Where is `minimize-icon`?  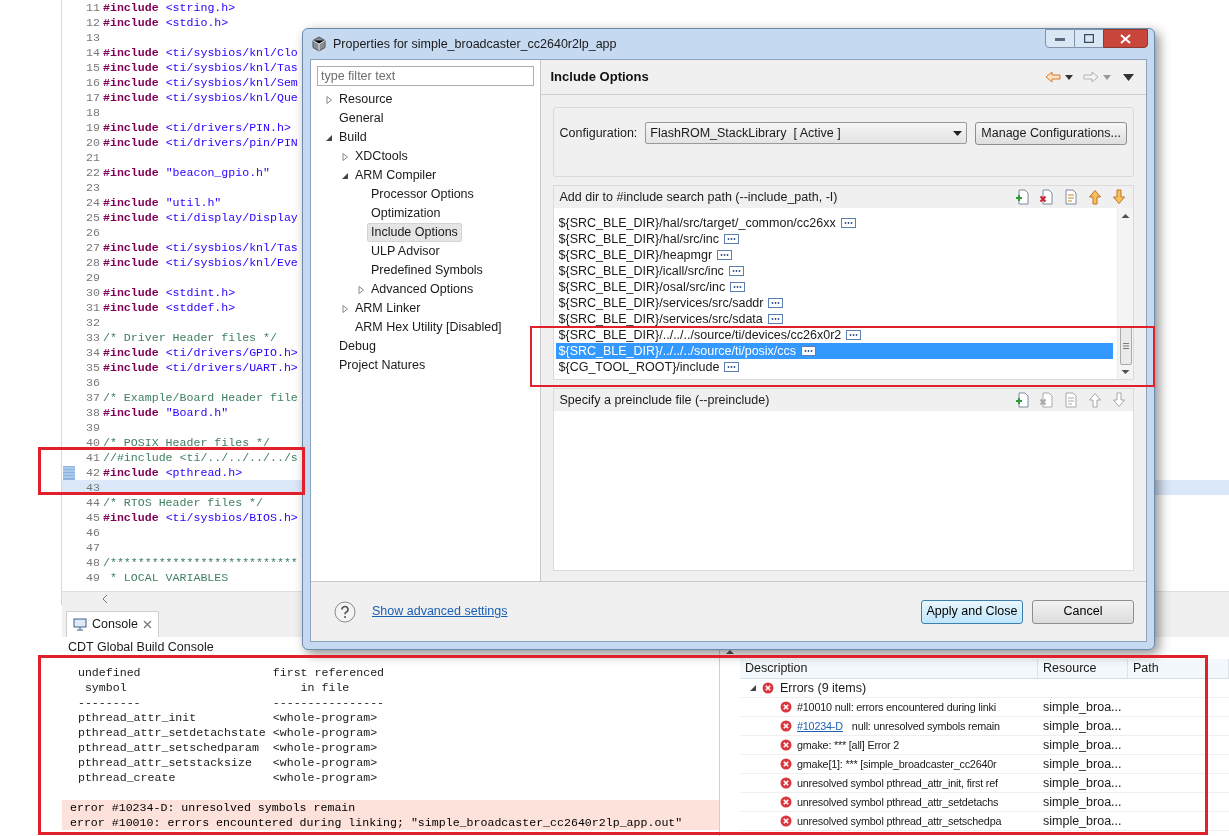
minimize-icon is located at coordinates (1060, 38).